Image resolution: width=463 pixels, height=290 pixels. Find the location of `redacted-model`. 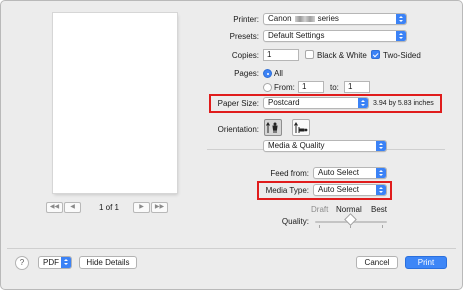

redacted-model is located at coordinates (304, 19).